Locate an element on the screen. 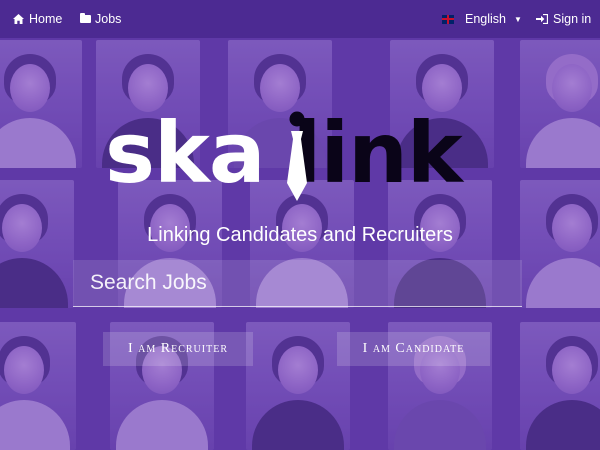 This screenshot has height=450, width=600. hero-tagline: Linking Candidates and Recruiters is located at coordinates (300, 235).